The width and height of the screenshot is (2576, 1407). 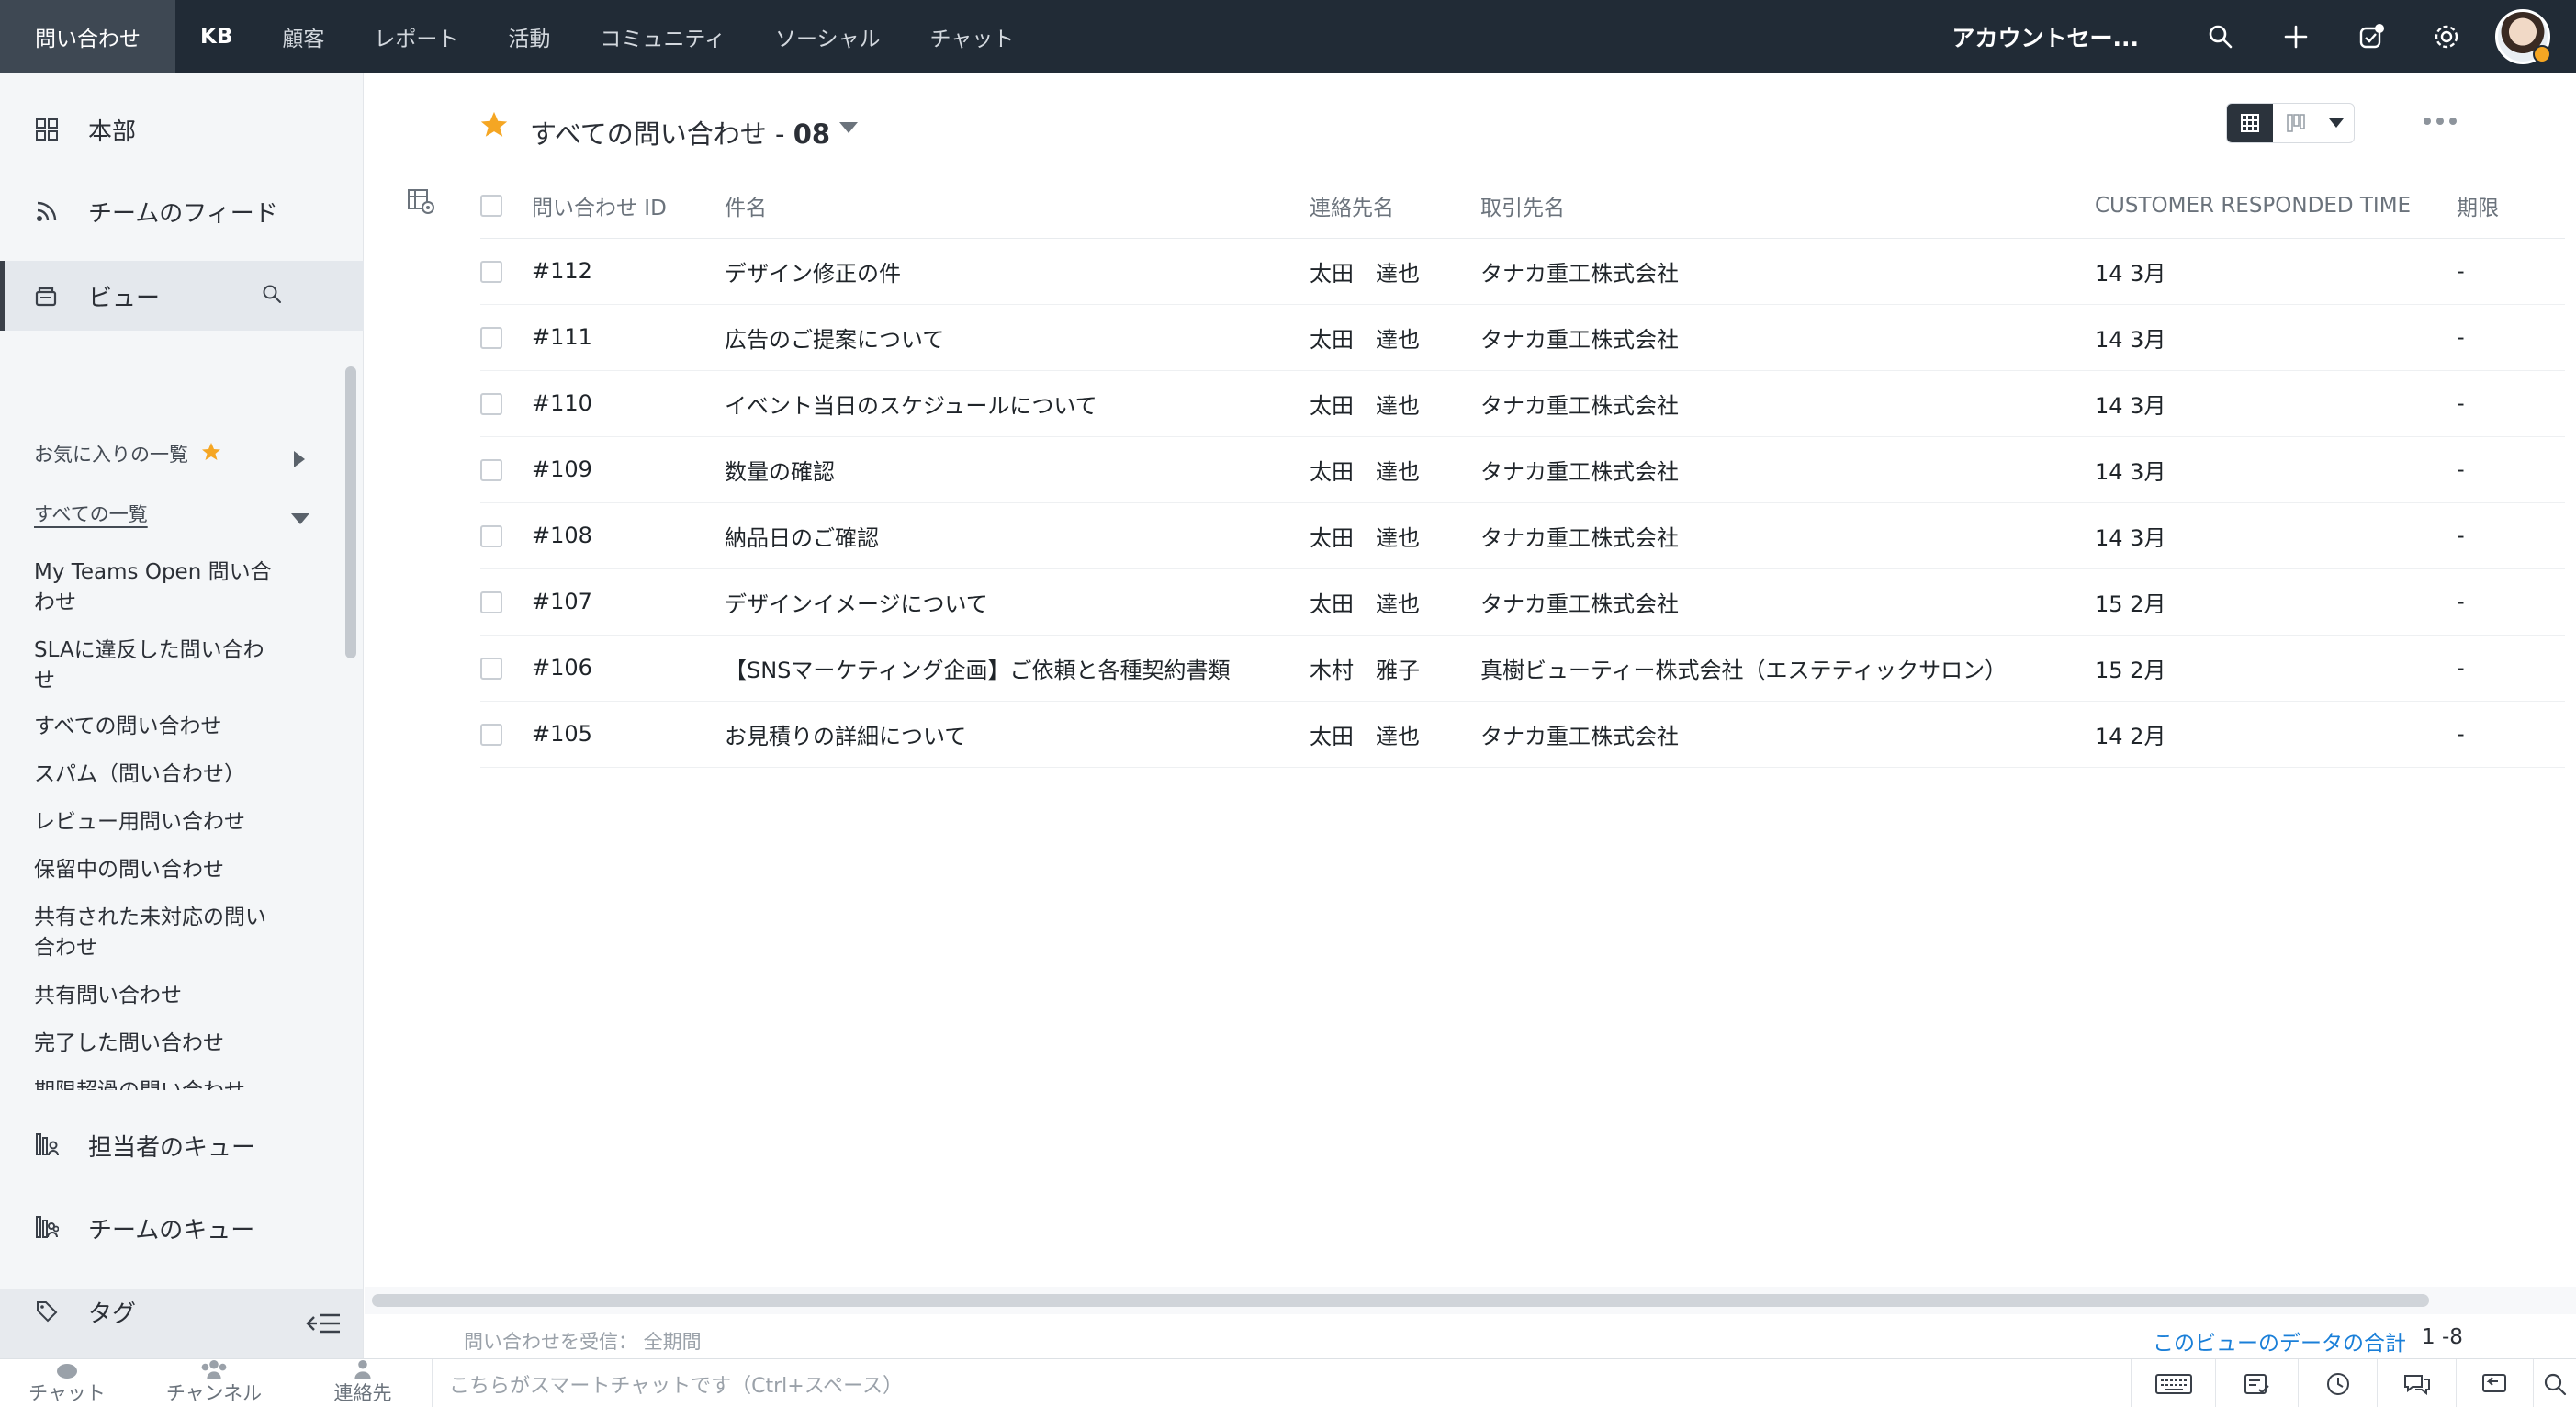 I want to click on tab-reports: レポート, so click(x=416, y=36).